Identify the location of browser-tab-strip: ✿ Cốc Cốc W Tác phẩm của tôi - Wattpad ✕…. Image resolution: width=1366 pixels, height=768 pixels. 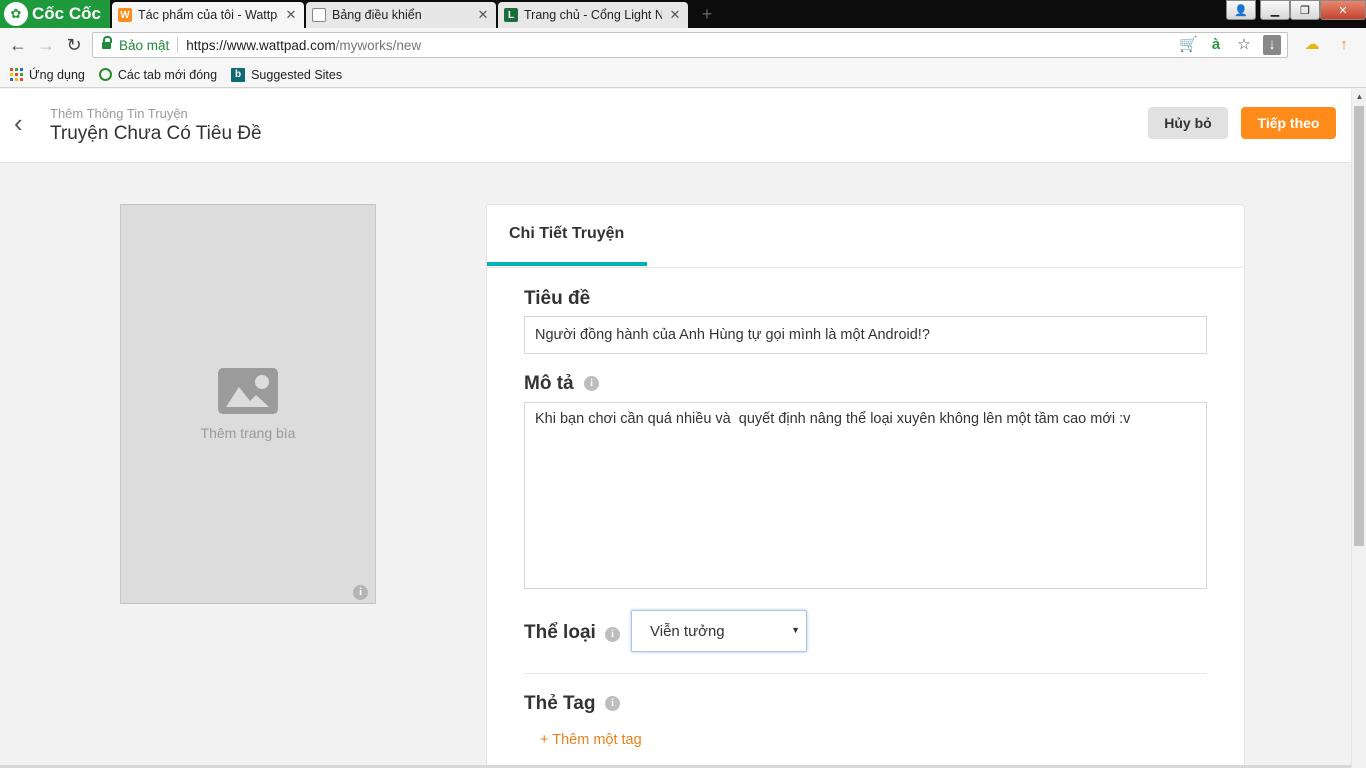
(683, 14).